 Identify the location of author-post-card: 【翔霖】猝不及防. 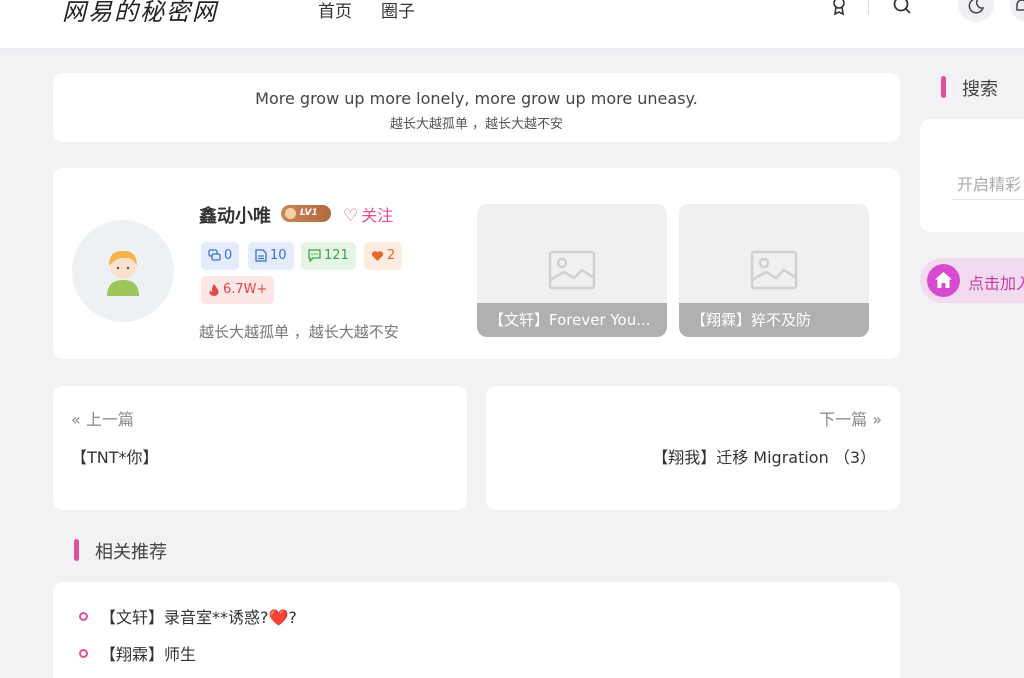
(774, 270).